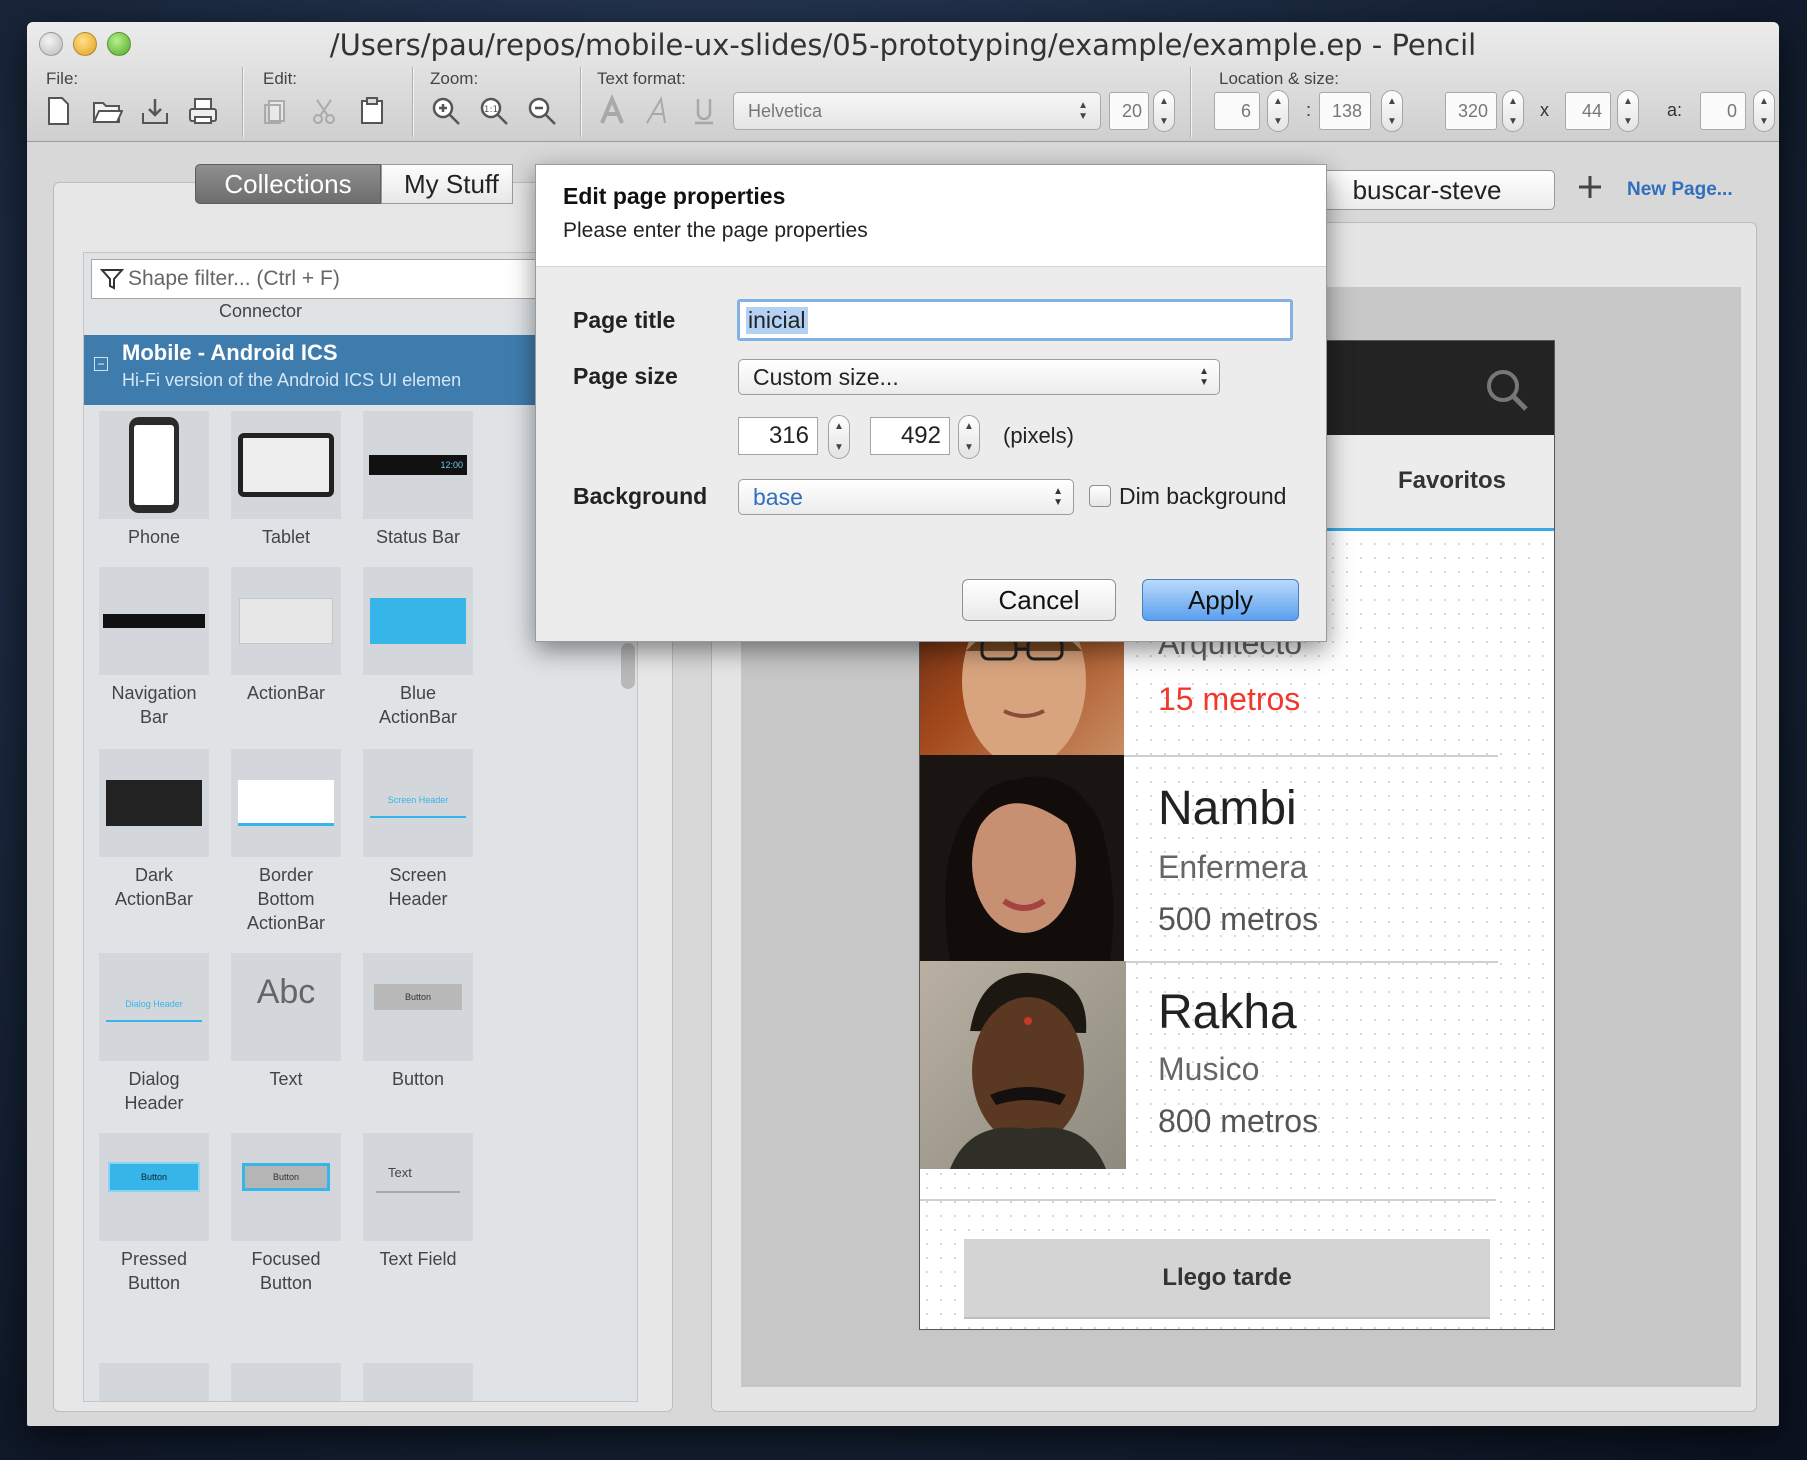 Image resolution: width=1807 pixels, height=1460 pixels. I want to click on font-size-field: 20, so click(1129, 111).